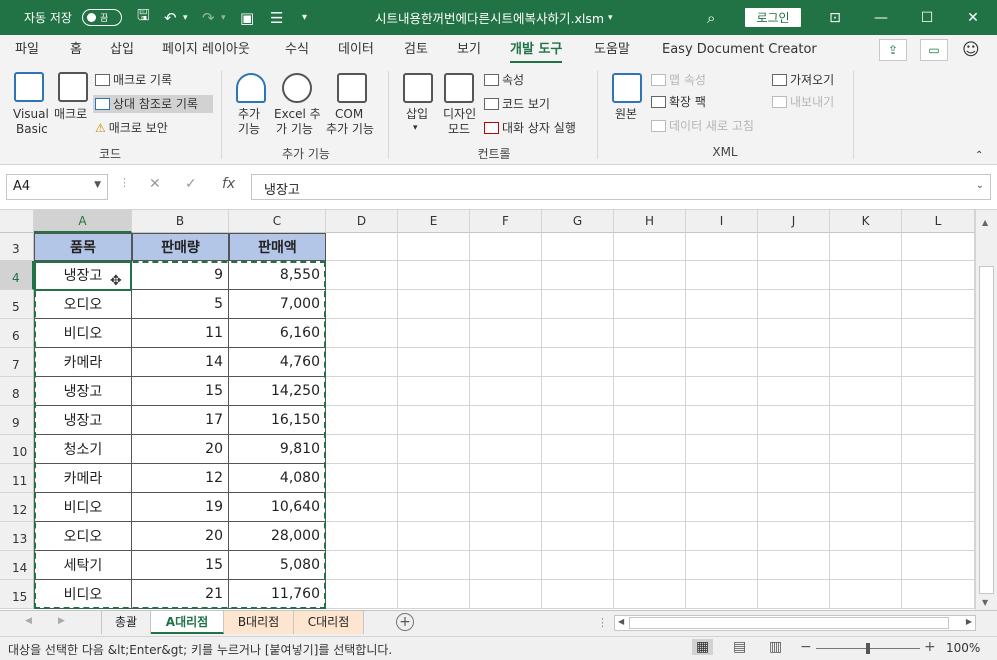  What do you see at coordinates (536, 50) in the screenshot?
I see `tab-developer: 개발 도구` at bounding box center [536, 50].